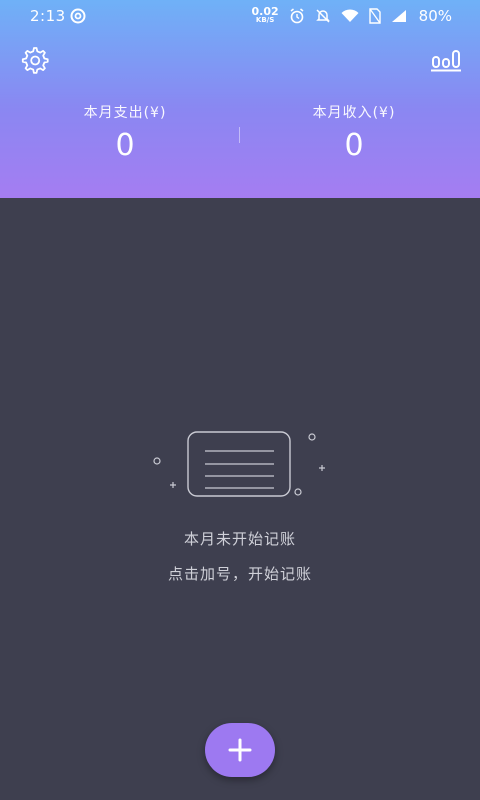 This screenshot has width=480, height=800. I want to click on status-time: 2:13, so click(48, 16).